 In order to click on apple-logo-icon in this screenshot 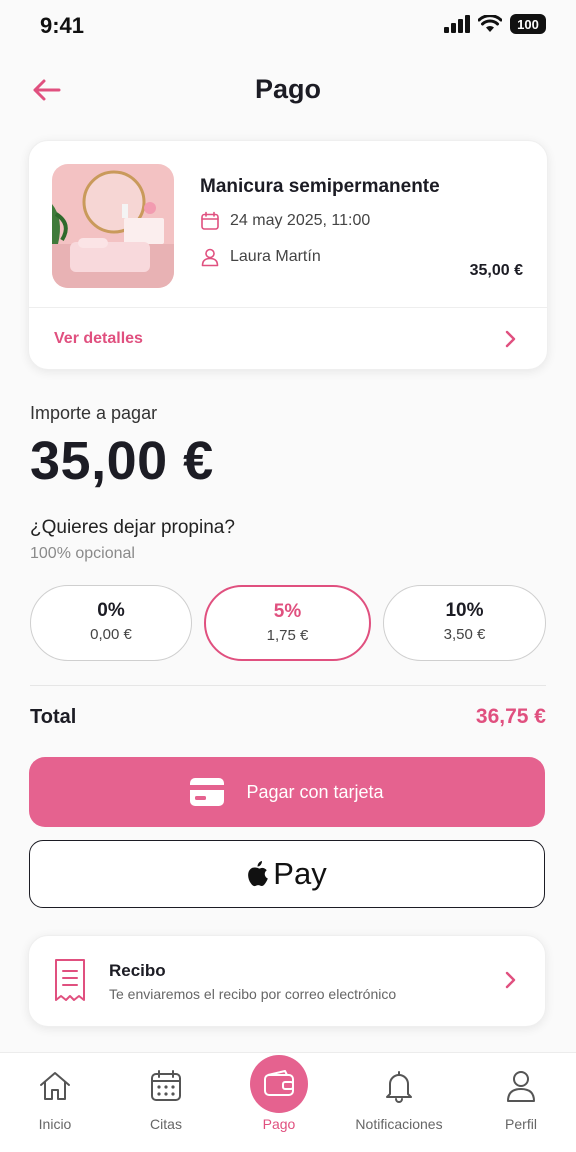, I will do `click(258, 874)`.